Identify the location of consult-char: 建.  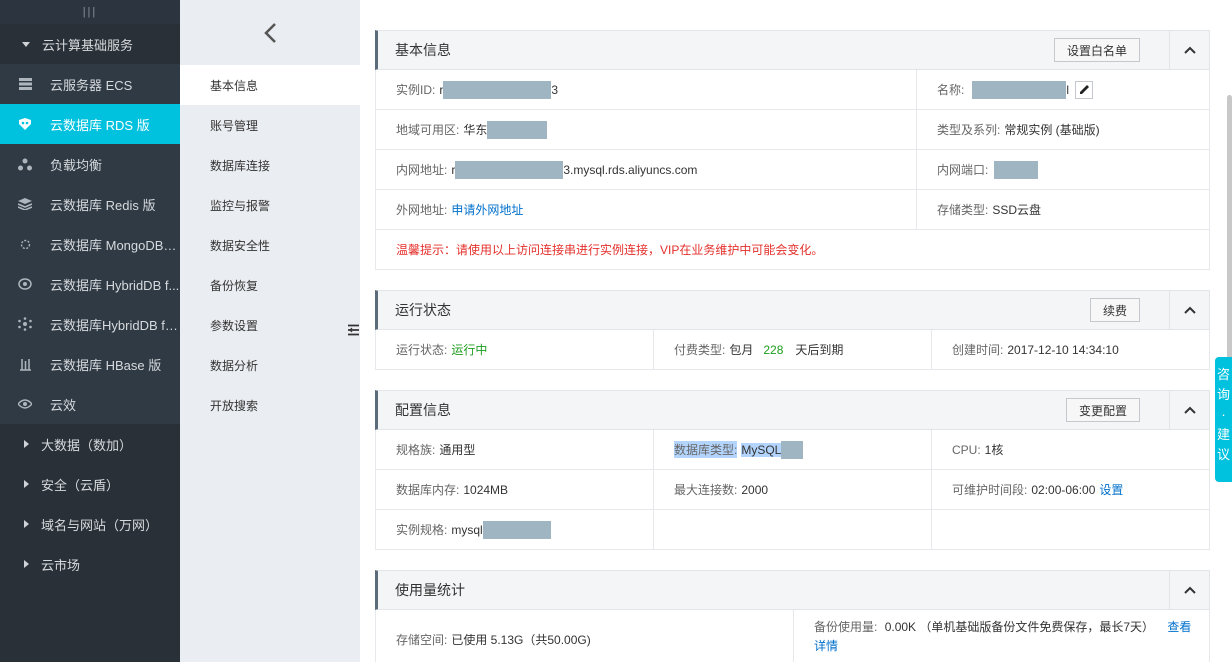
(1223, 434).